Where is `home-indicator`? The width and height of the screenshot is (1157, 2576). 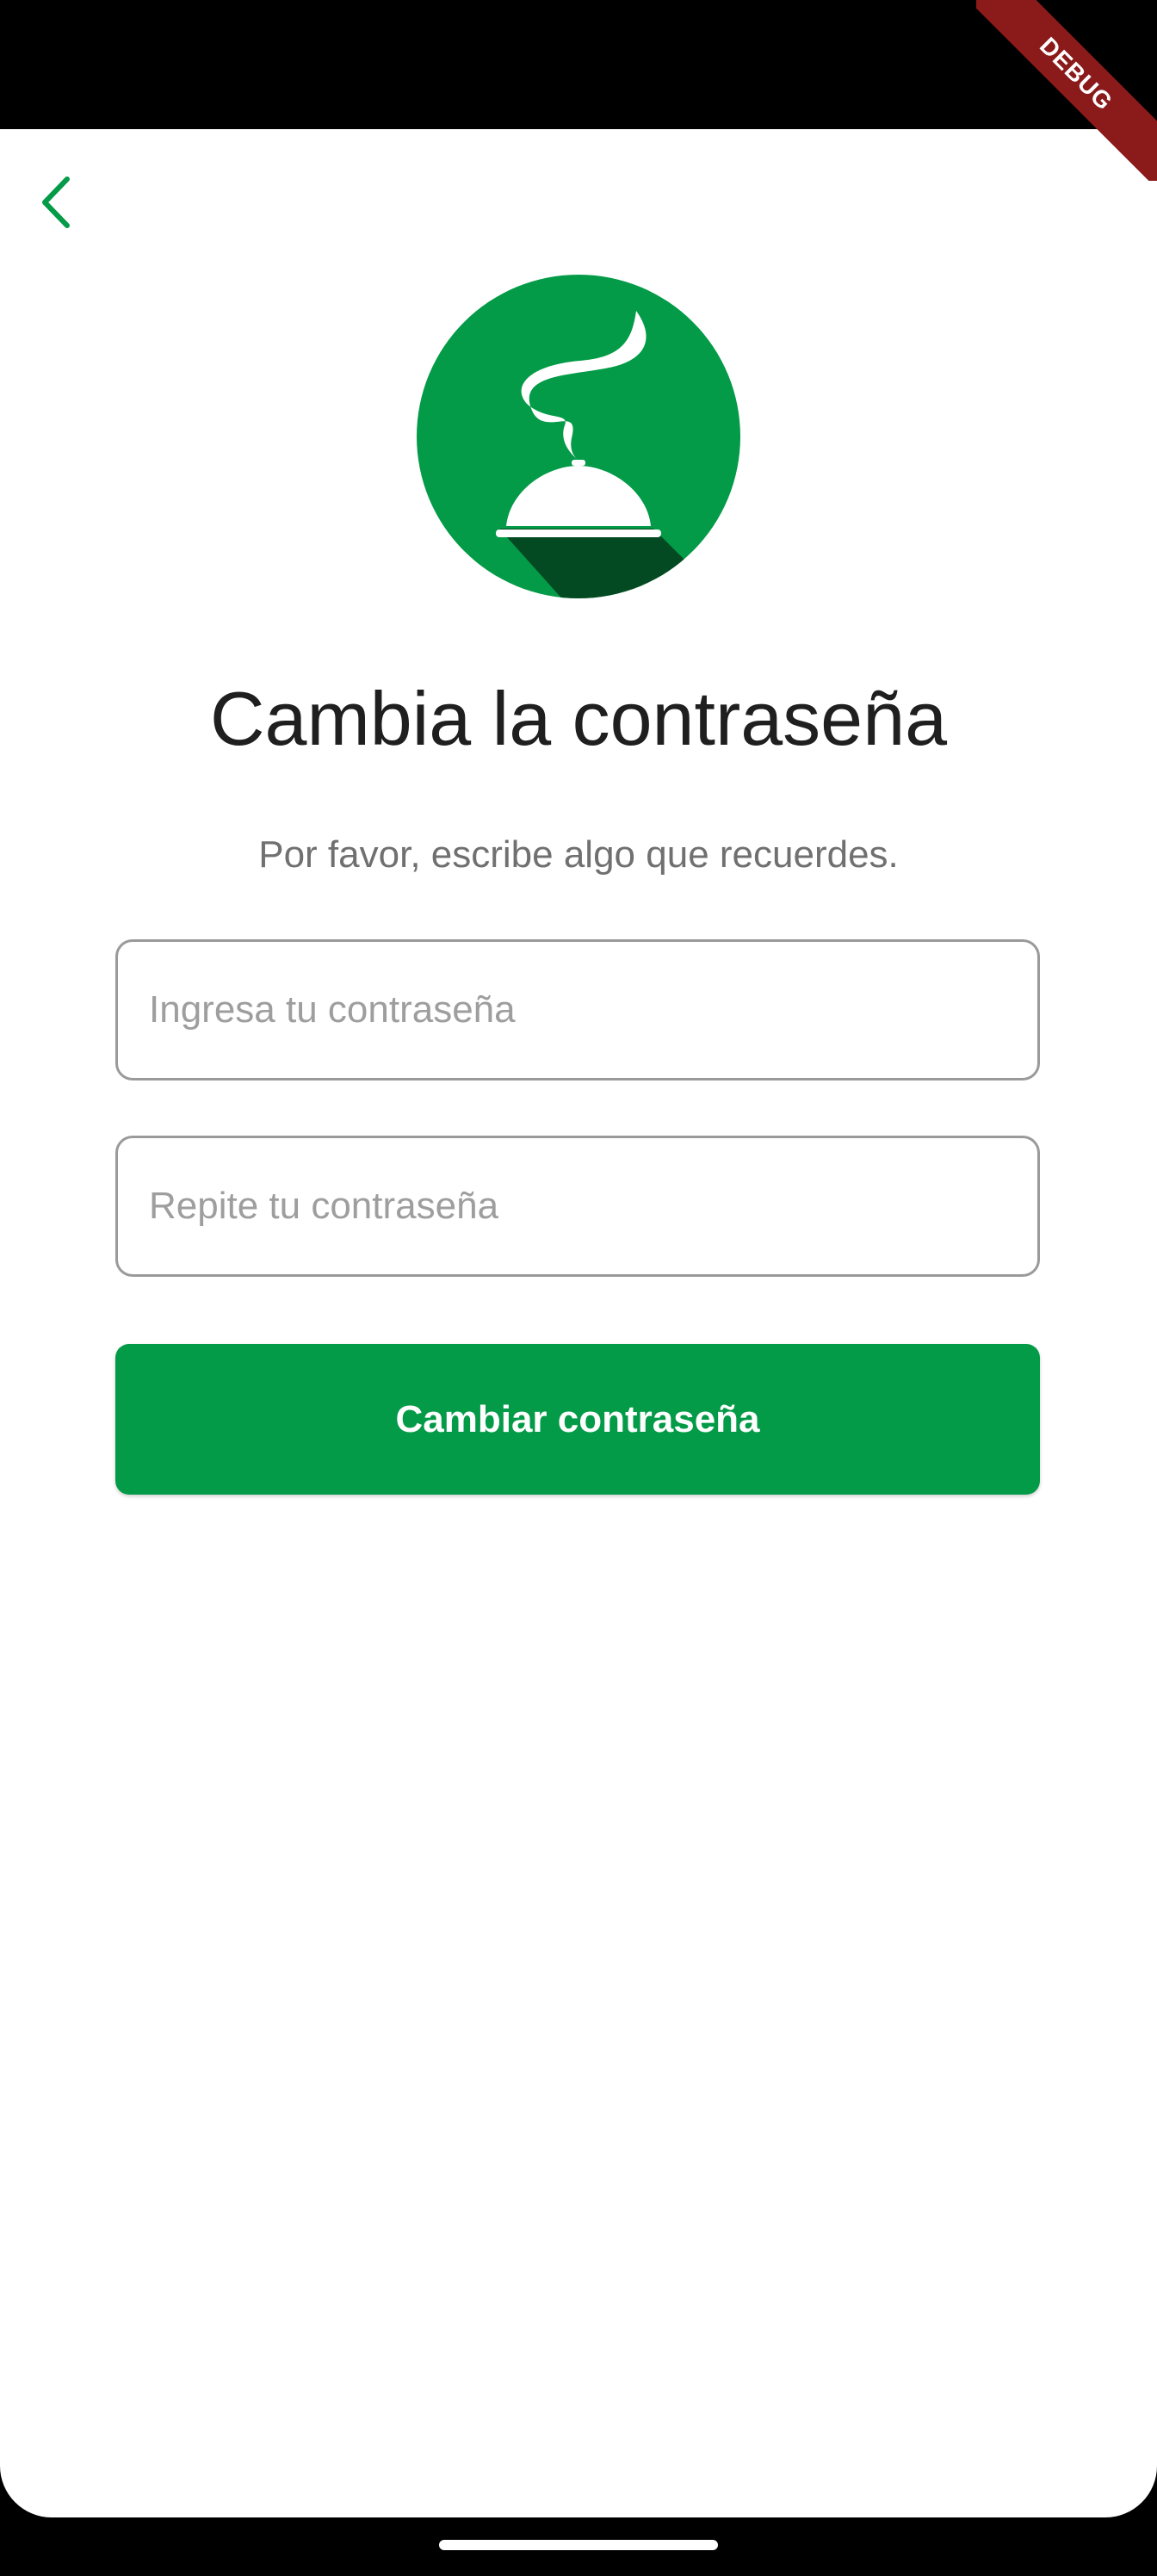 home-indicator is located at coordinates (579, 2545).